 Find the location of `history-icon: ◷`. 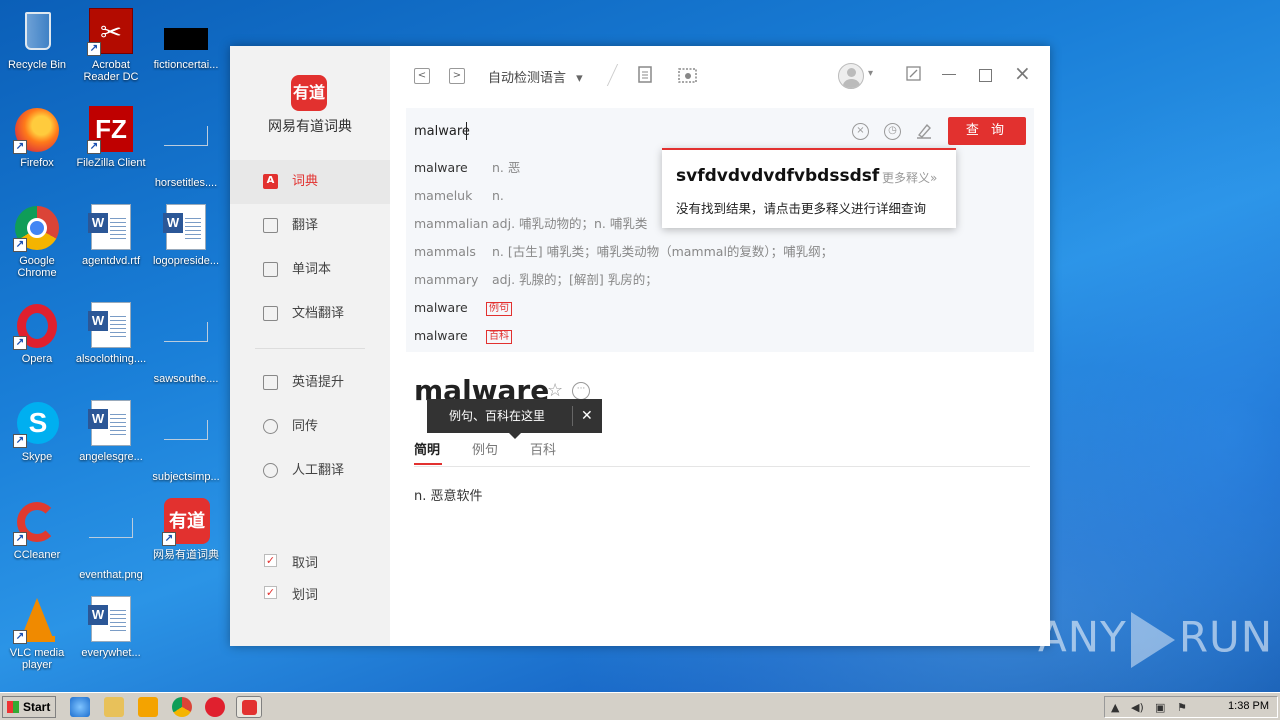

history-icon: ◷ is located at coordinates (892, 131).